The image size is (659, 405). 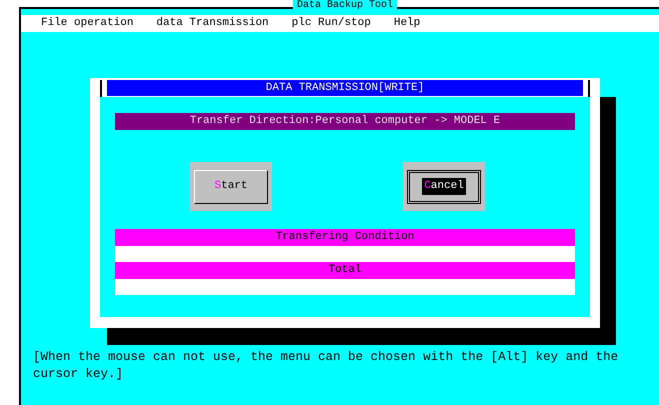 I want to click on hint-text: [When the mouse can not use, the menu can be chosen with the [Alt] key and the cursor key.], so click(x=326, y=366).